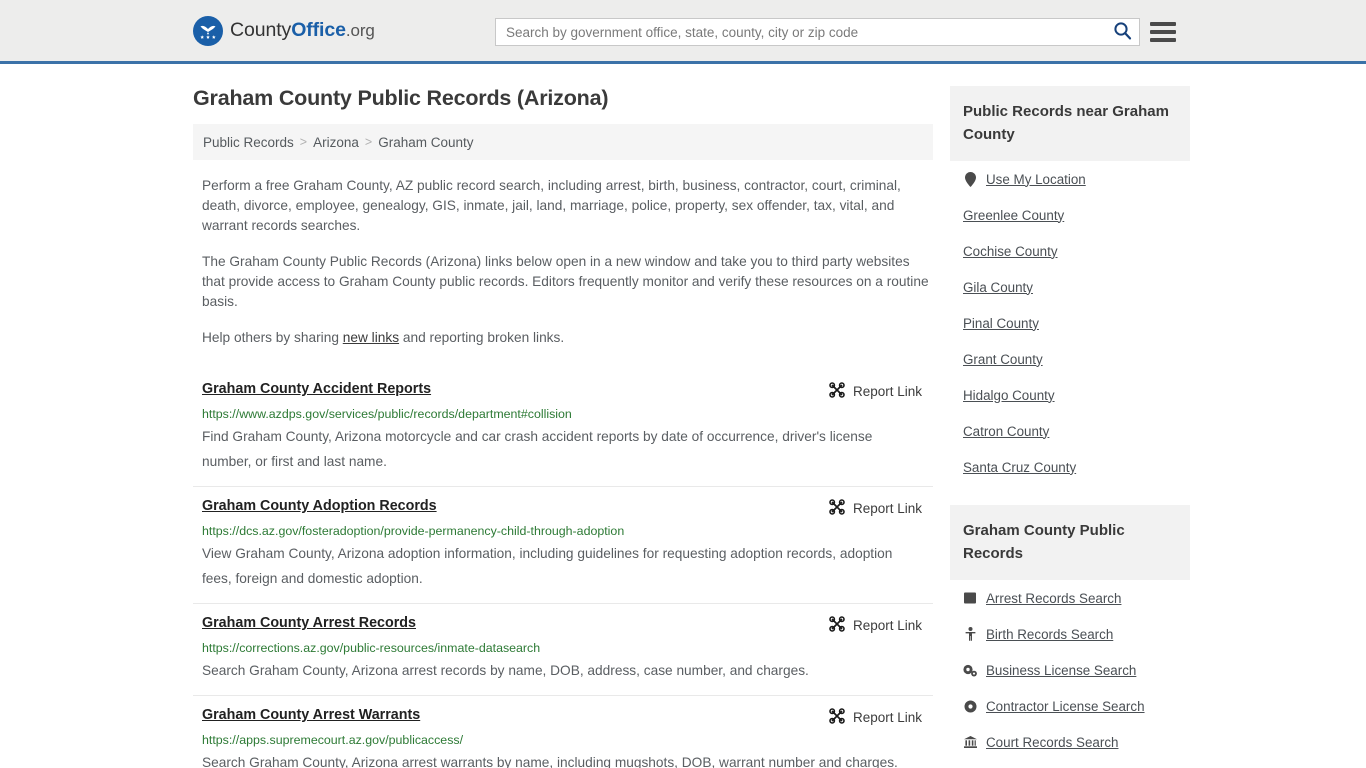 Image resolution: width=1366 pixels, height=768 pixels. I want to click on sidebar-item-santa-cruz-county: Santa Cruz County, so click(1070, 467).